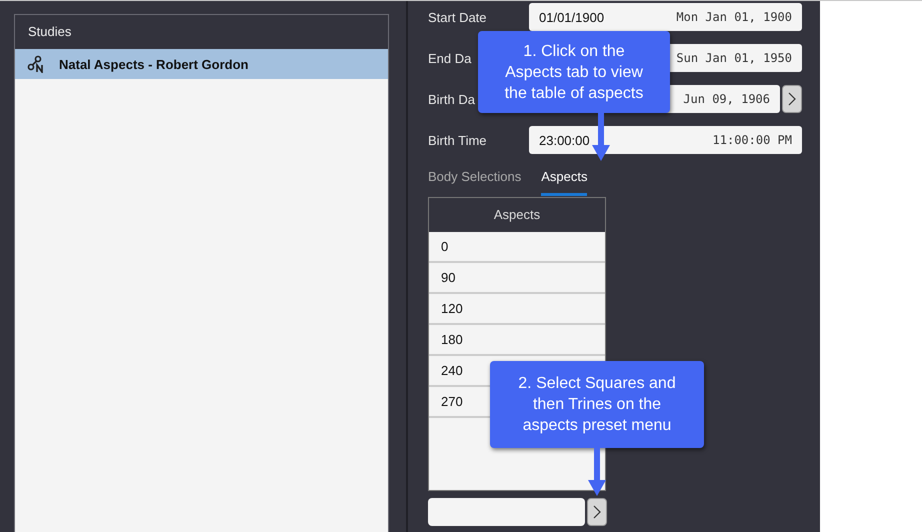 This screenshot has width=922, height=532. I want to click on callout-tooltip: 2. Select Squares and then Trines on the aspects preset menu, so click(597, 404).